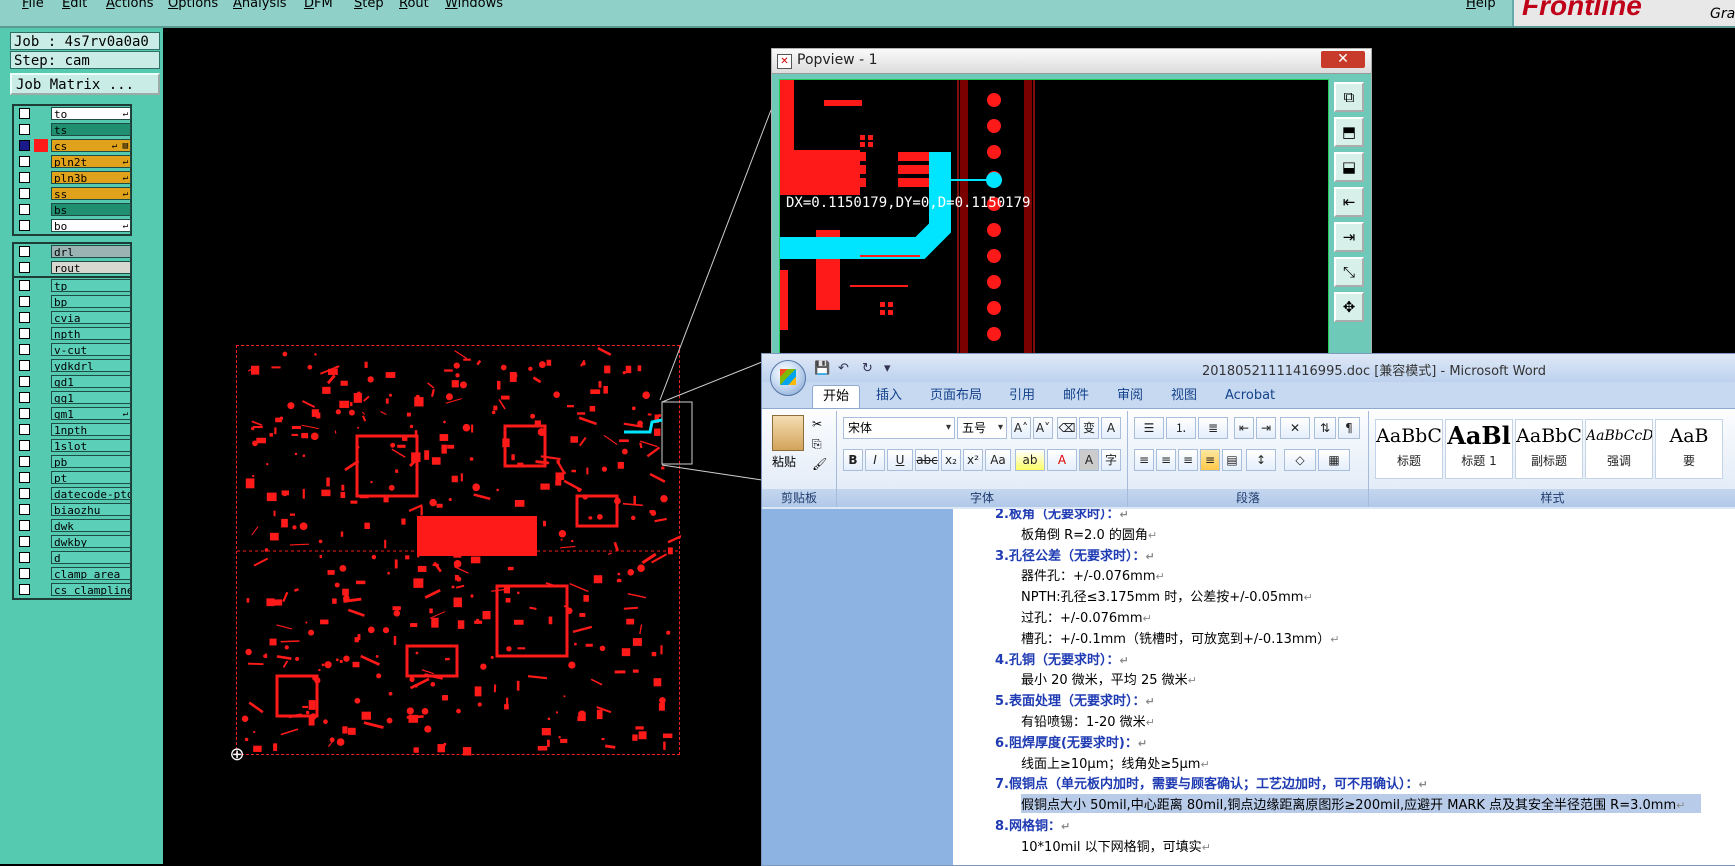 The width and height of the screenshot is (1735, 866). I want to click on style-gallery-item: AaB要, so click(1689, 449).